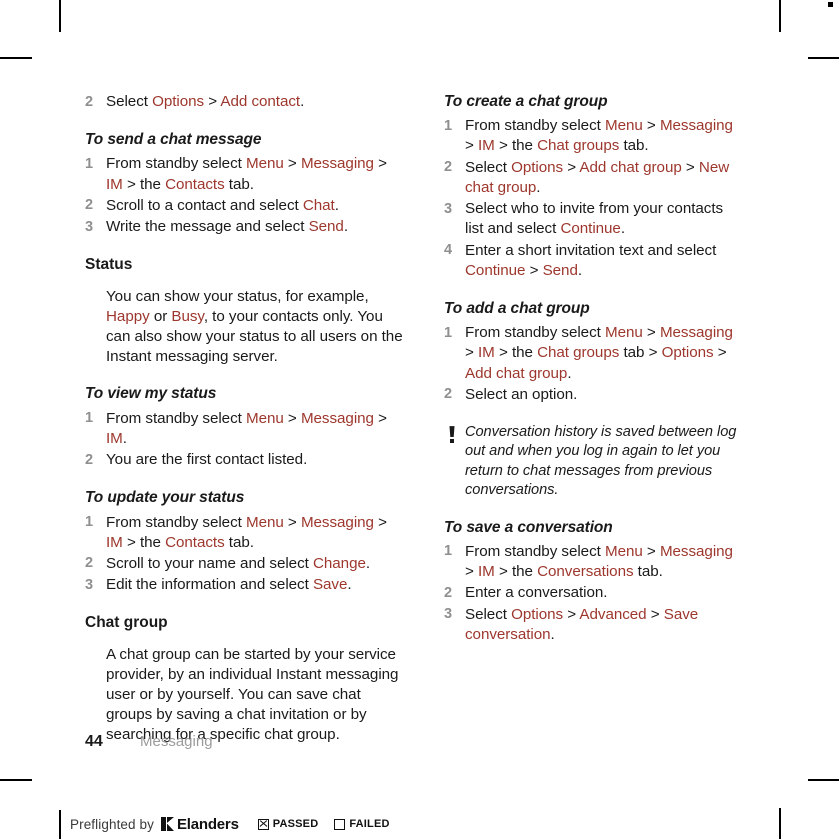 The image size is (839, 839). I want to click on preflight-failed: FAILED, so click(361, 824).